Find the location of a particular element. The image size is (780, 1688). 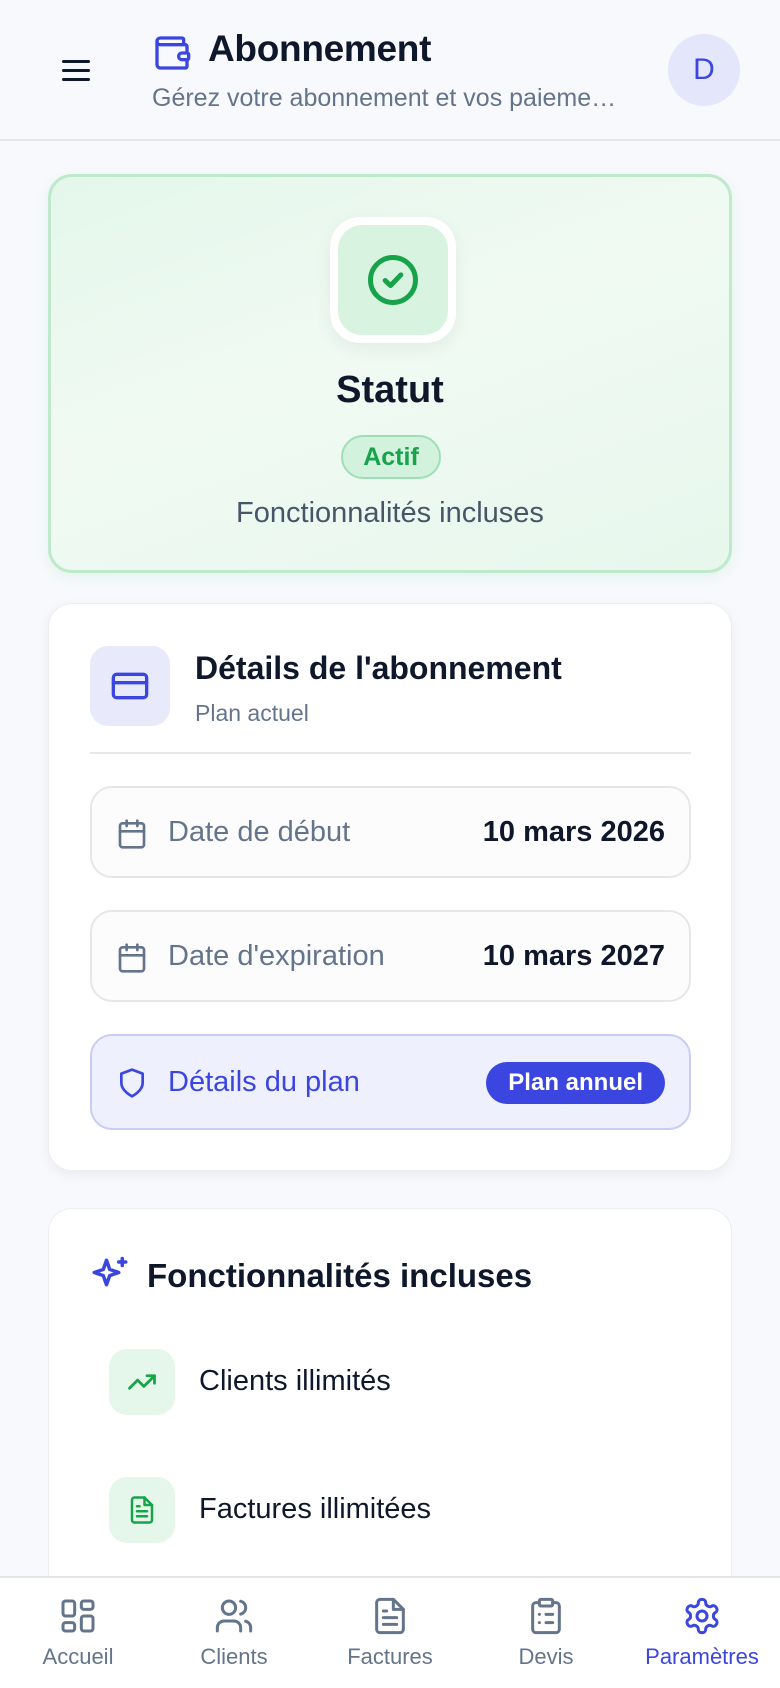

page-subtitle: Gérez votre abonnement et vos paiements is located at coordinates (384, 98).